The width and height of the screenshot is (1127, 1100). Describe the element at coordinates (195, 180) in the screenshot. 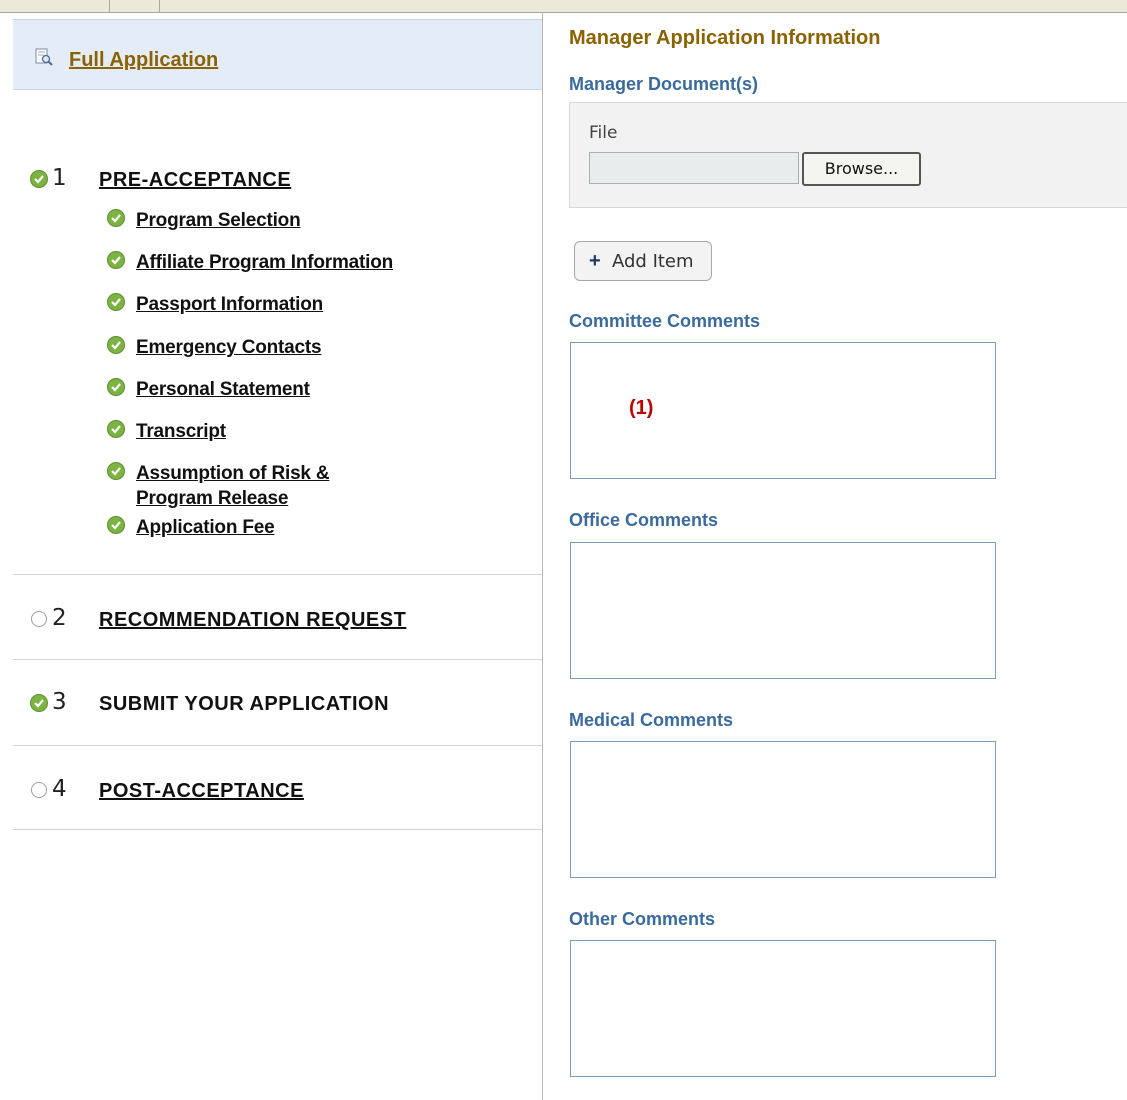

I see `step-link-pre-acceptance: PRE-ACCEPTANCE` at that location.